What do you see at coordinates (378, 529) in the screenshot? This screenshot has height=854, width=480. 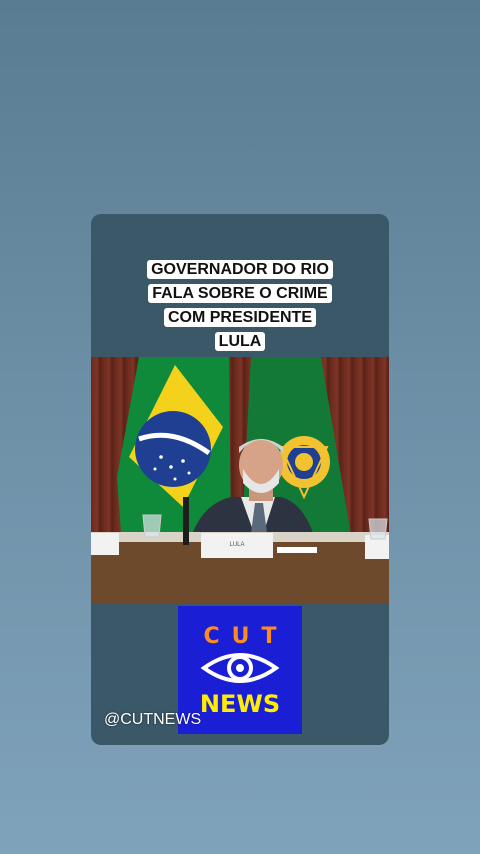 I see `water-glass-right` at bounding box center [378, 529].